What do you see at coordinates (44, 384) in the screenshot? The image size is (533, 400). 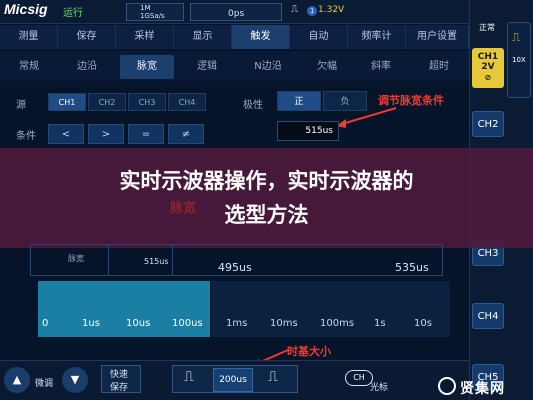 I see `fine-adjust-label: 微调` at bounding box center [44, 384].